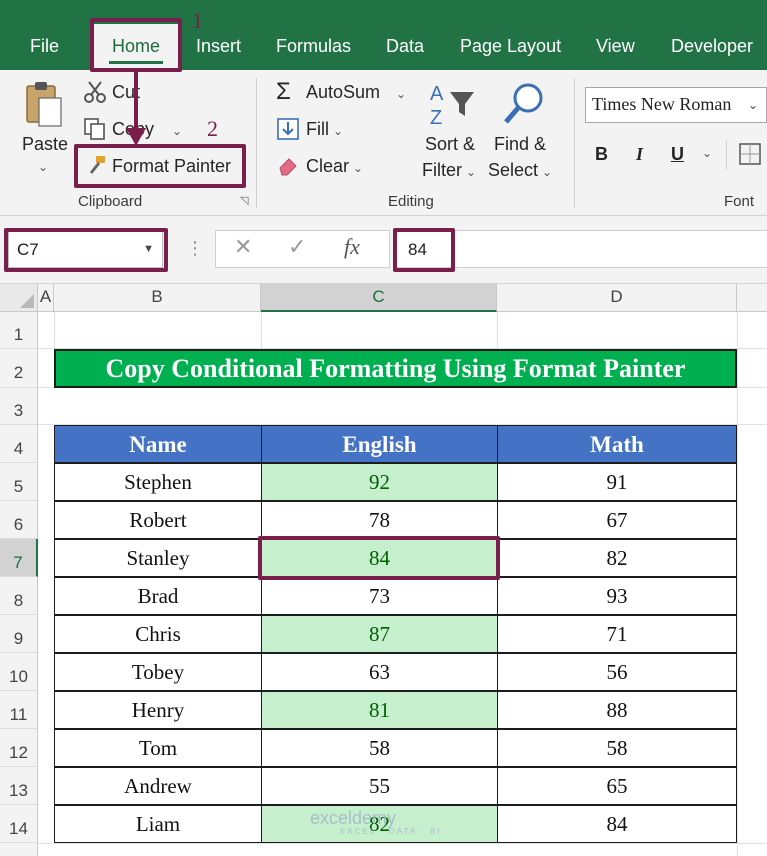  I want to click on cell-name: Brad, so click(158, 596).